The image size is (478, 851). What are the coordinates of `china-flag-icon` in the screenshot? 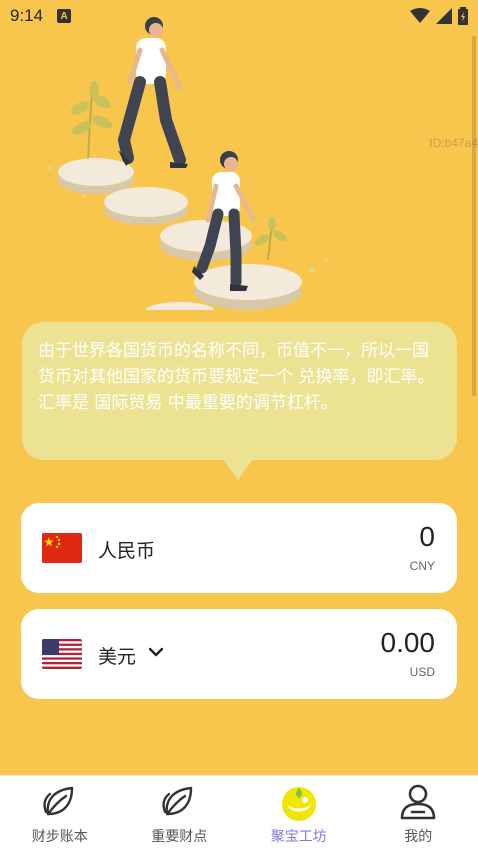 It's located at (62, 548).